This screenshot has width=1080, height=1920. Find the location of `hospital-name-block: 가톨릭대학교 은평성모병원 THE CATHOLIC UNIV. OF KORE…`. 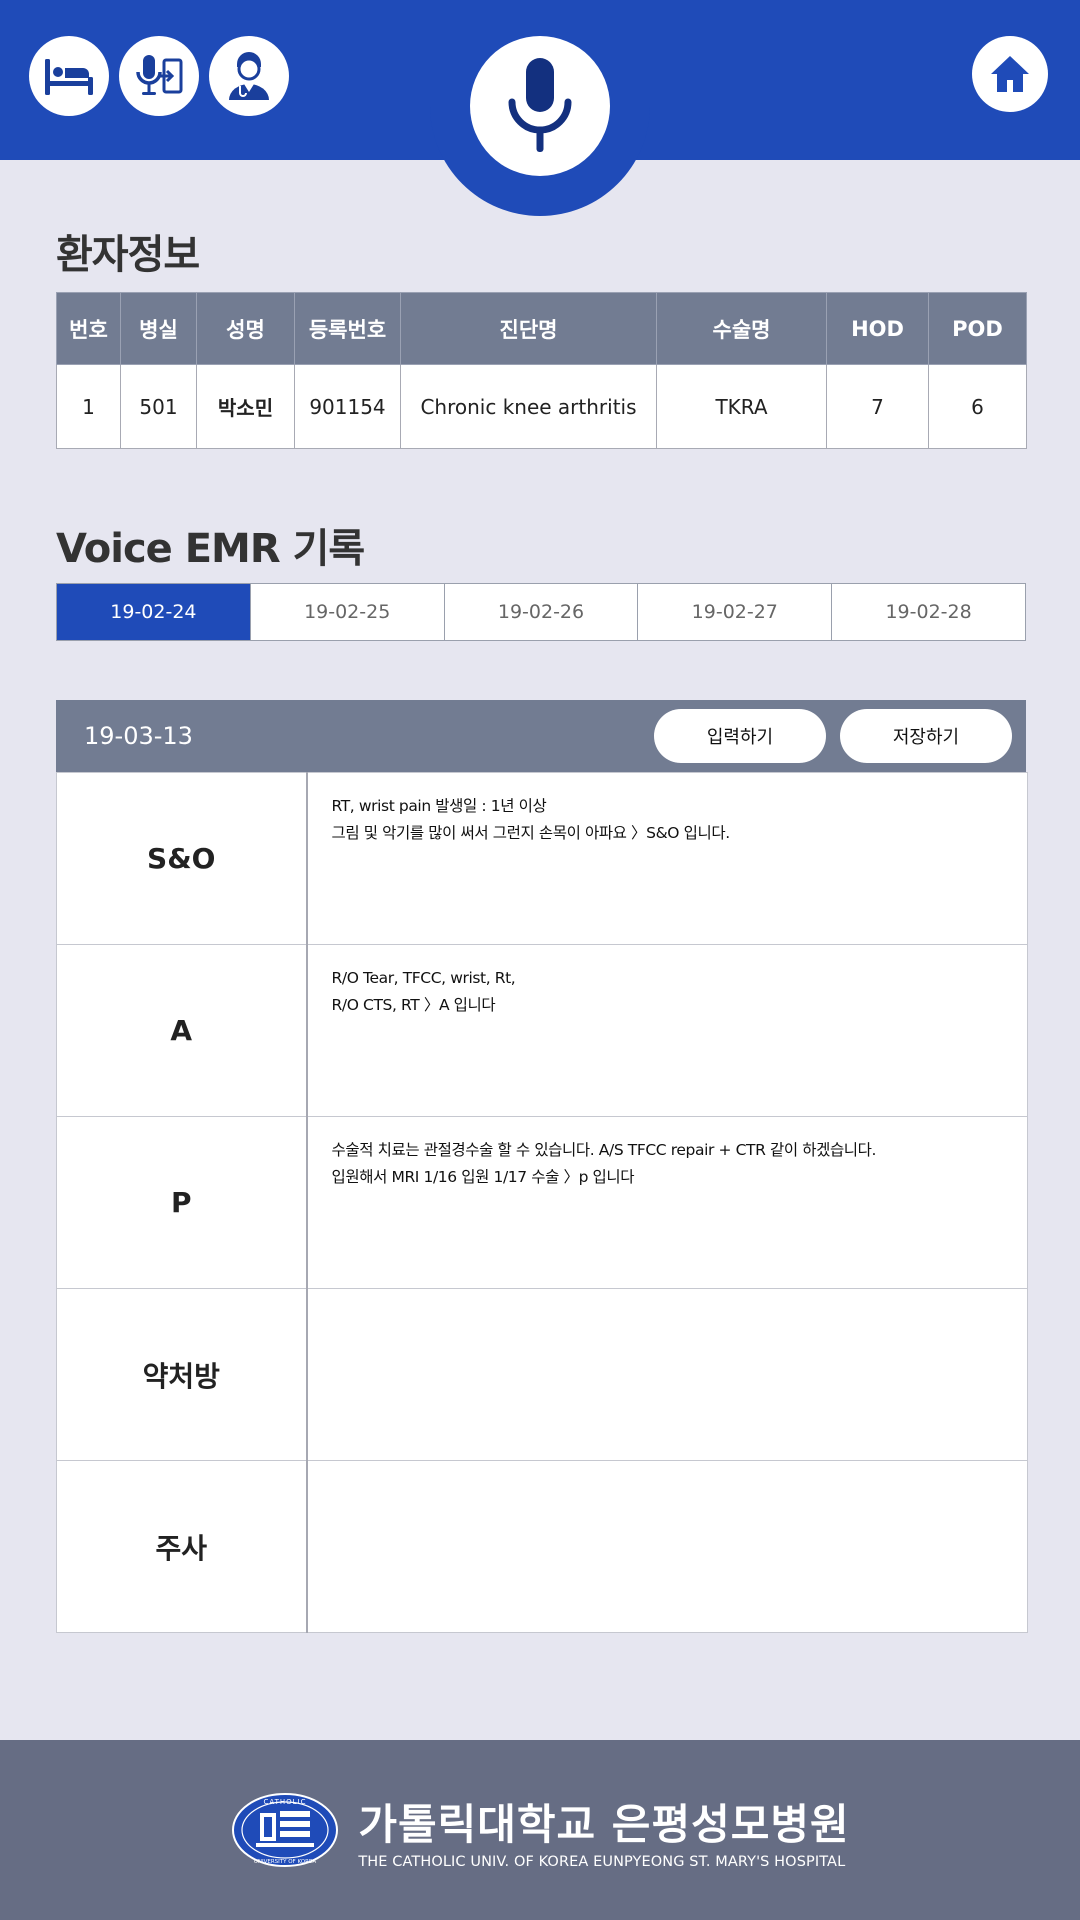

hospital-name-block: 가톨릭대학교 은평성모병원 THE CATHOLIC UNIV. OF KORE… is located at coordinates (603, 1830).